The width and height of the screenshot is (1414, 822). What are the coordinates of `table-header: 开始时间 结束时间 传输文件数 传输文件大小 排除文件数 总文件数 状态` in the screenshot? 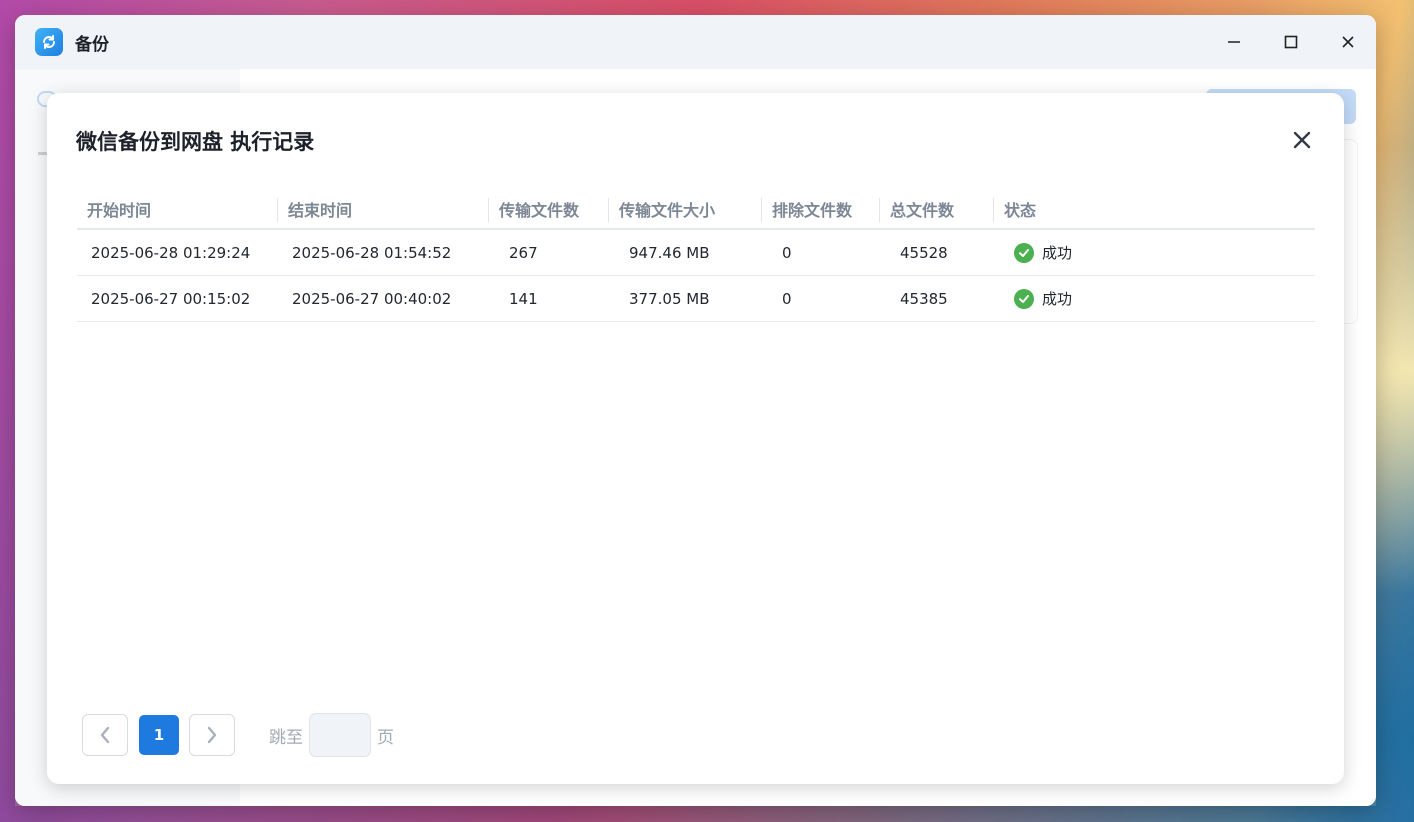 It's located at (696, 209).